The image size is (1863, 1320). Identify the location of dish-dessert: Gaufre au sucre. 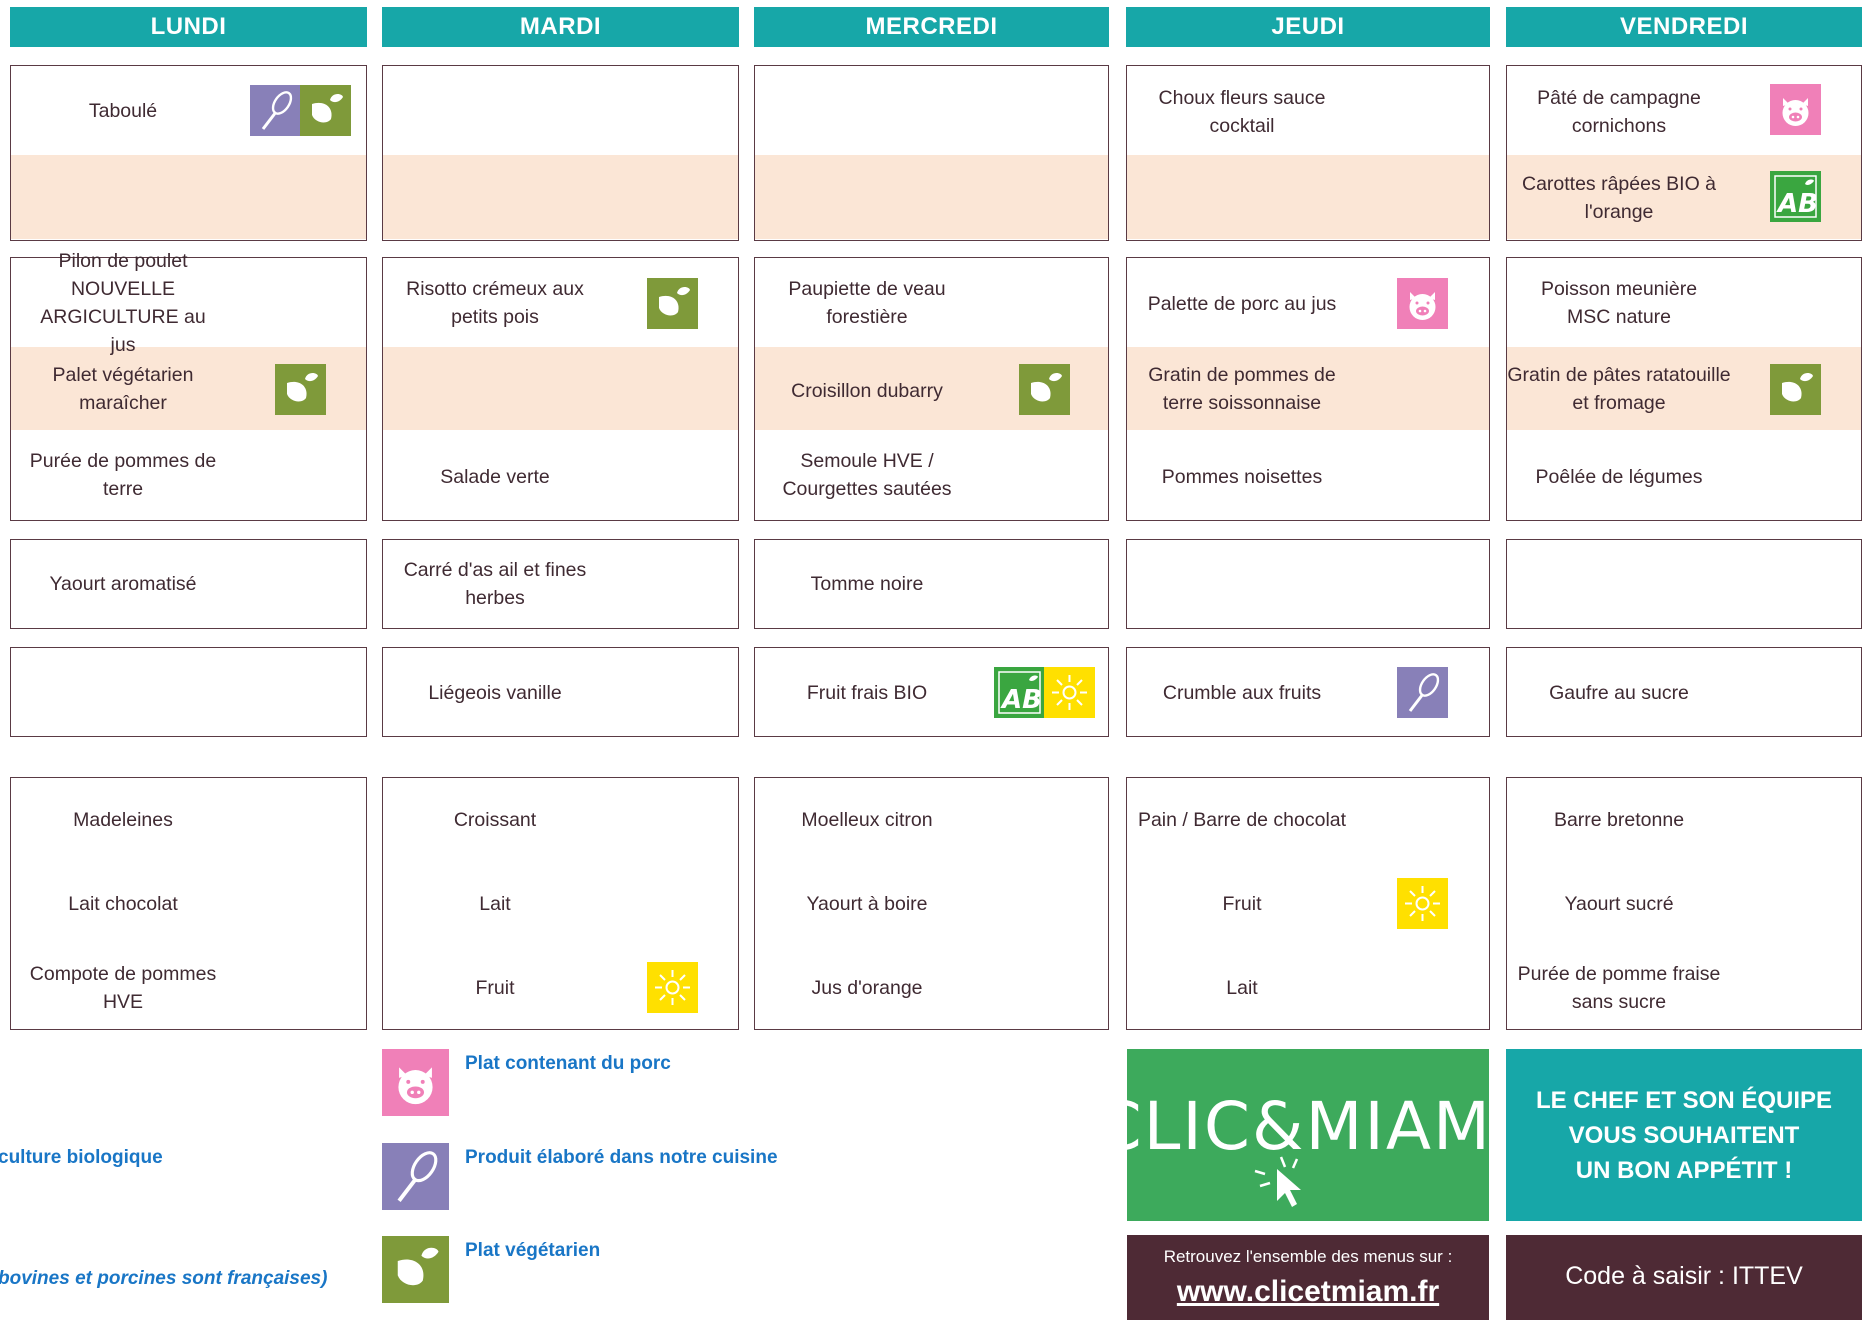
(1619, 693).